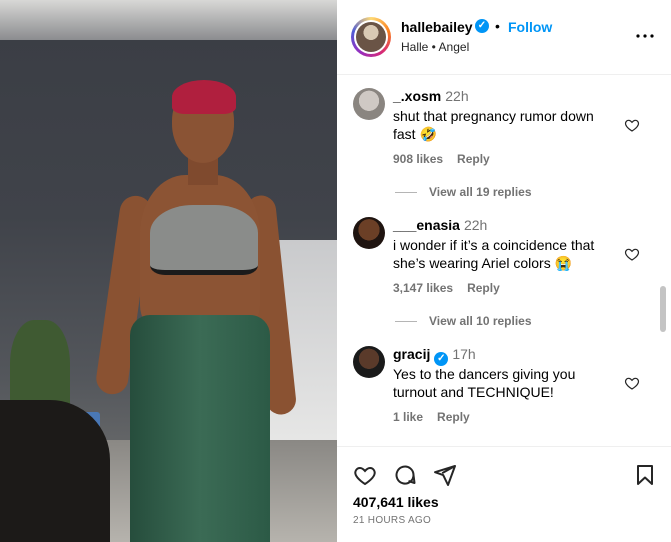 This screenshot has width=671, height=542. What do you see at coordinates (417, 96) in the screenshot?
I see `comment-username-text: _.xosm` at bounding box center [417, 96].